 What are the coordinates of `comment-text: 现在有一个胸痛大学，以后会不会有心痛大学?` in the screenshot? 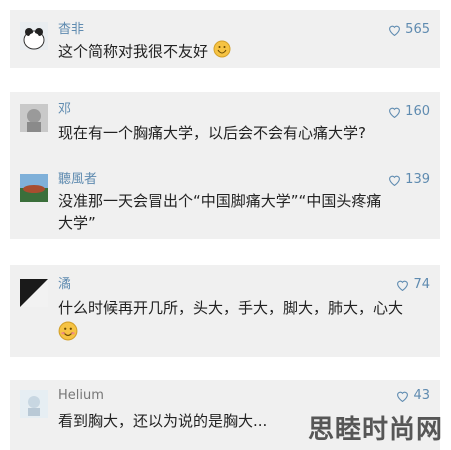 It's located at (212, 133).